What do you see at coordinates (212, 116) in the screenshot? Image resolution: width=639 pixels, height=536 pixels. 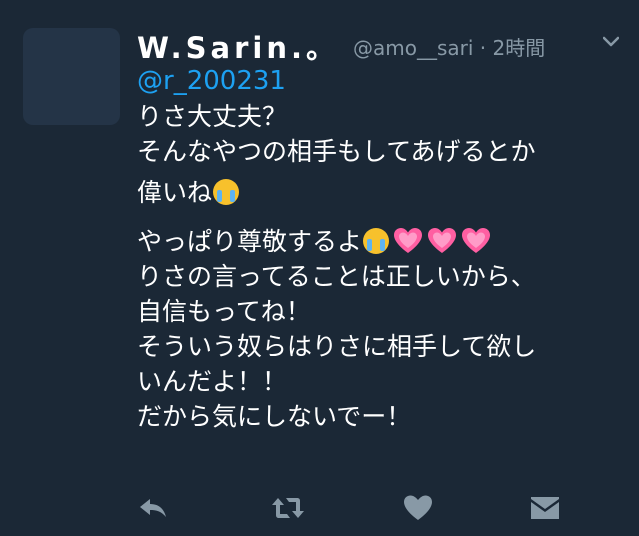 I see `tweet-line: りさ大丈夫？` at bounding box center [212, 116].